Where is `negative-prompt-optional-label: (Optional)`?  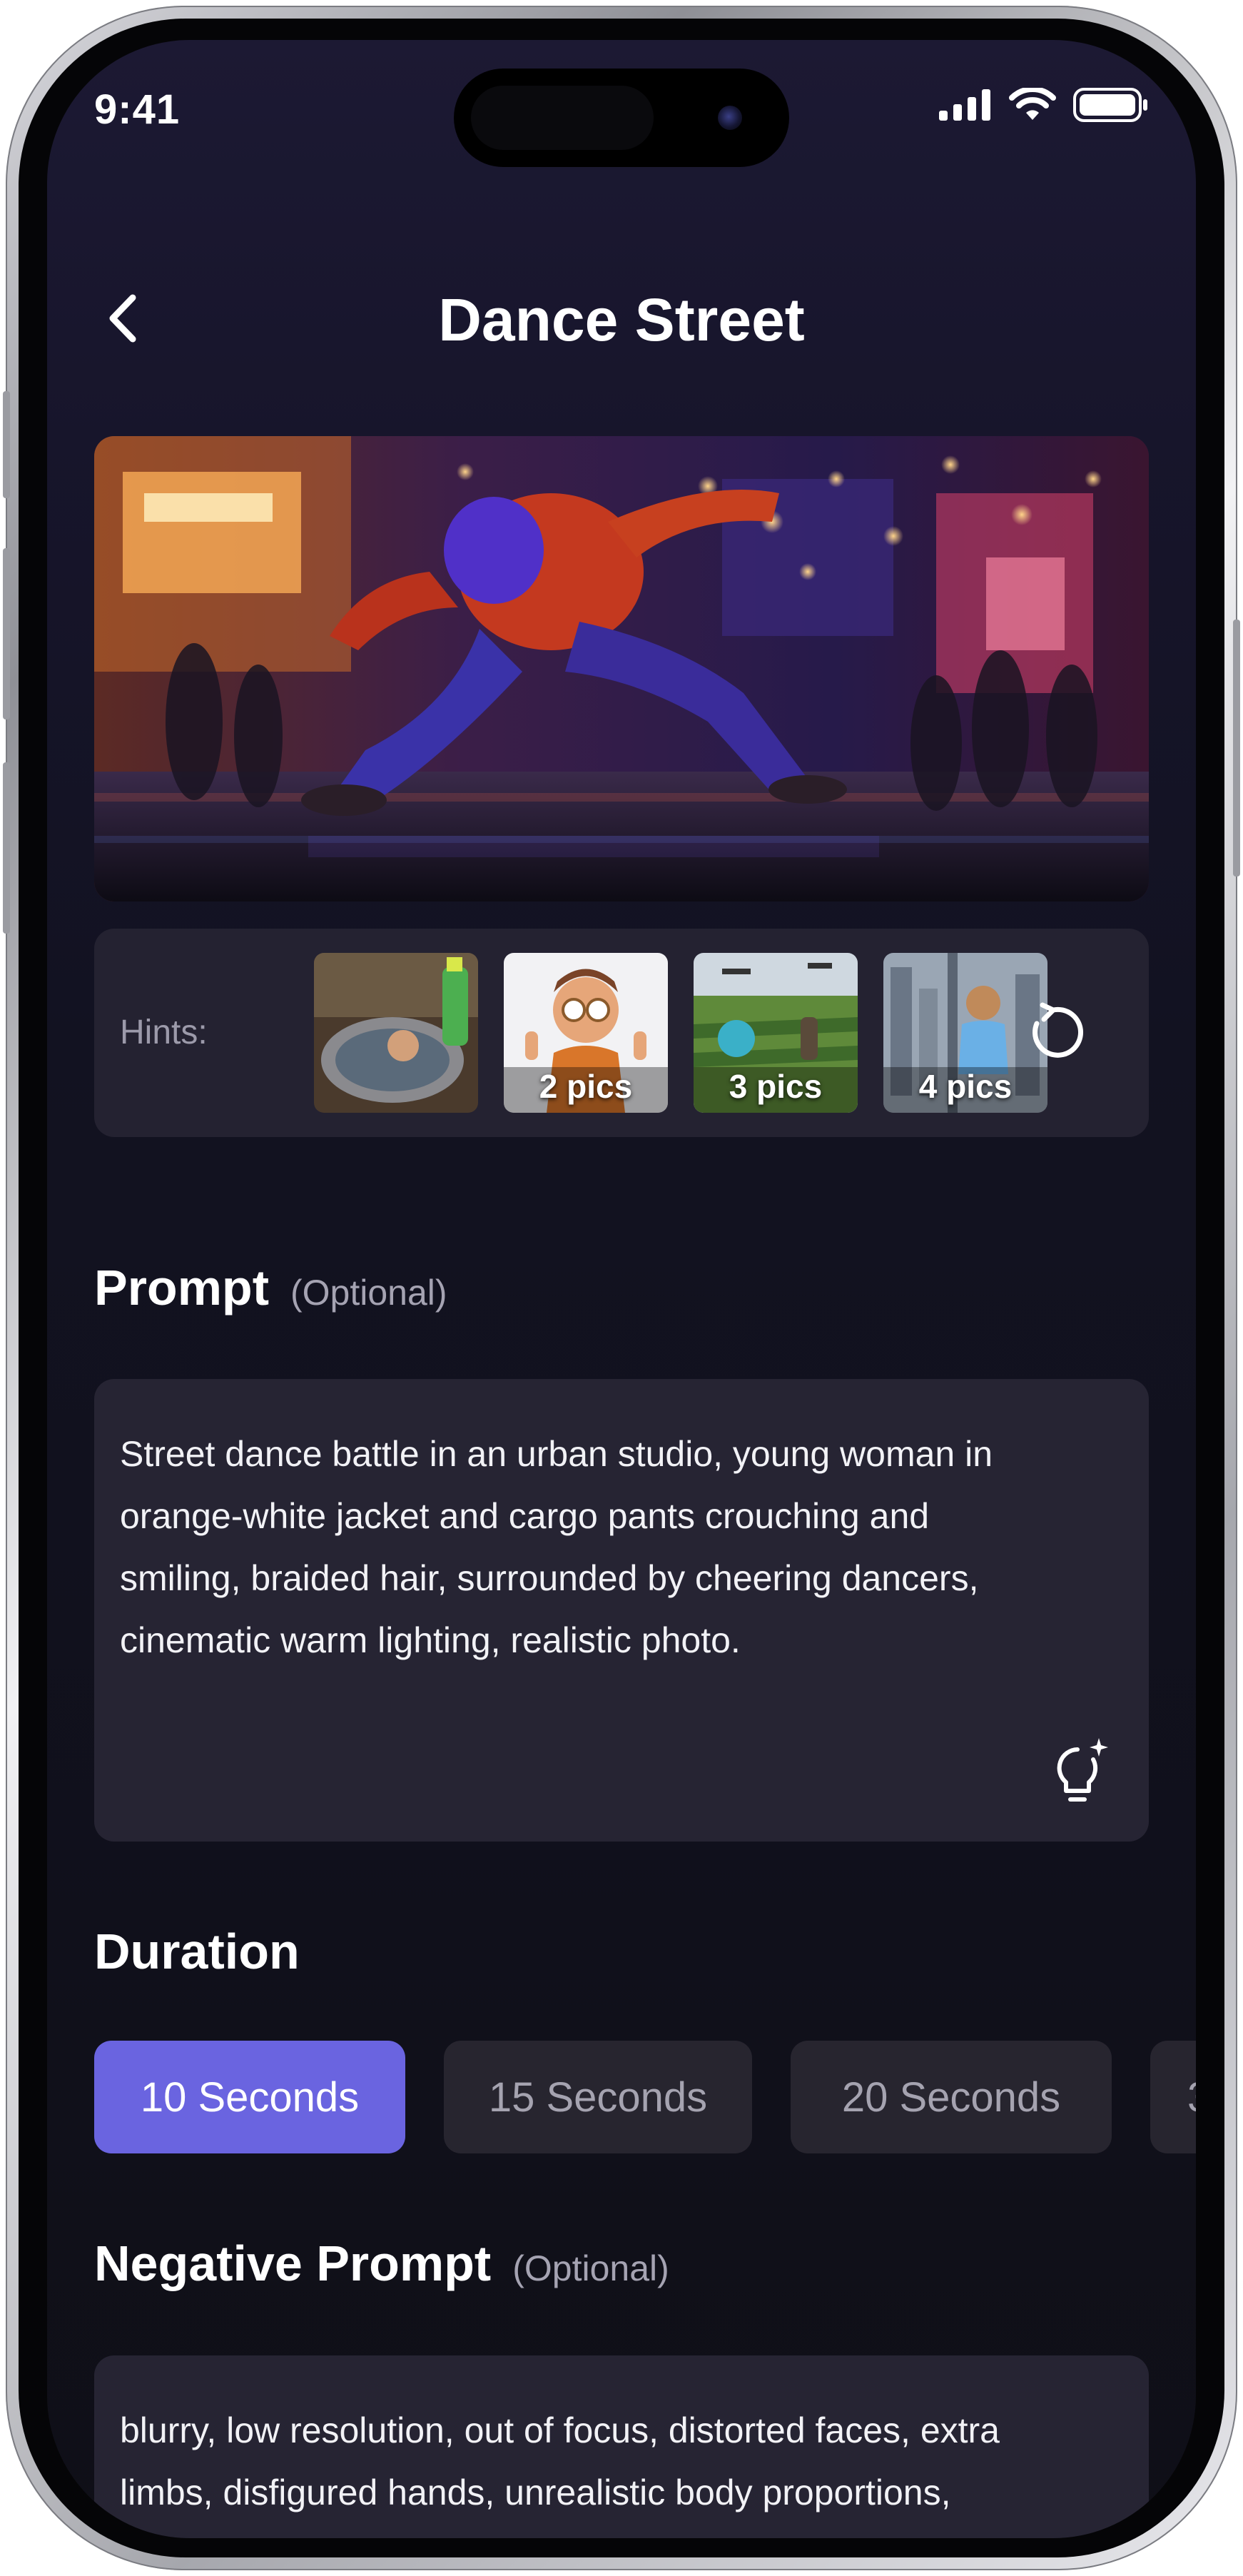
negative-prompt-optional-label: (Optional) is located at coordinates (590, 2268).